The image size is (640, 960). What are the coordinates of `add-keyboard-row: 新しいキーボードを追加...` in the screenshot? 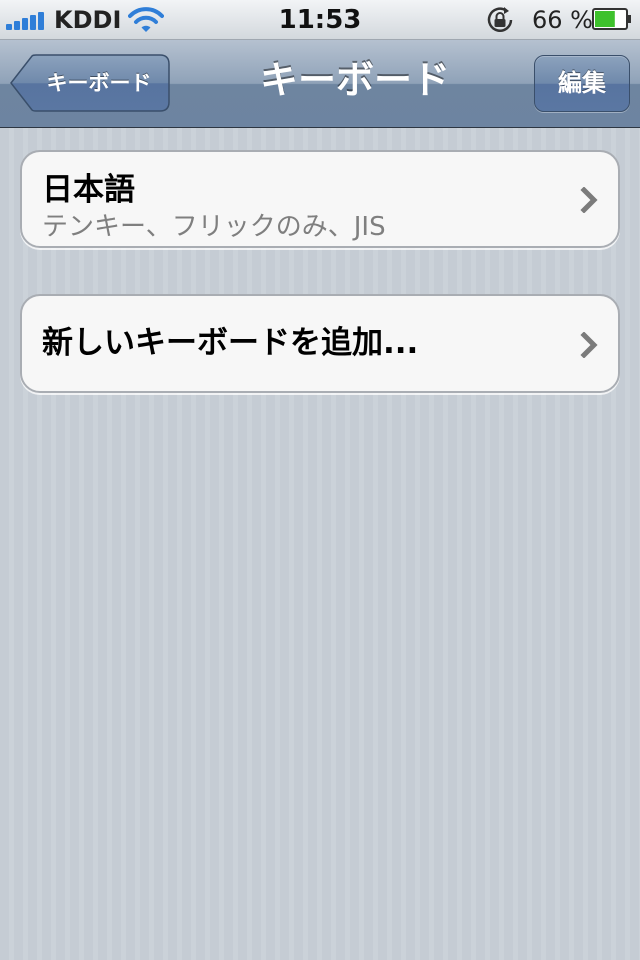 It's located at (320, 343).